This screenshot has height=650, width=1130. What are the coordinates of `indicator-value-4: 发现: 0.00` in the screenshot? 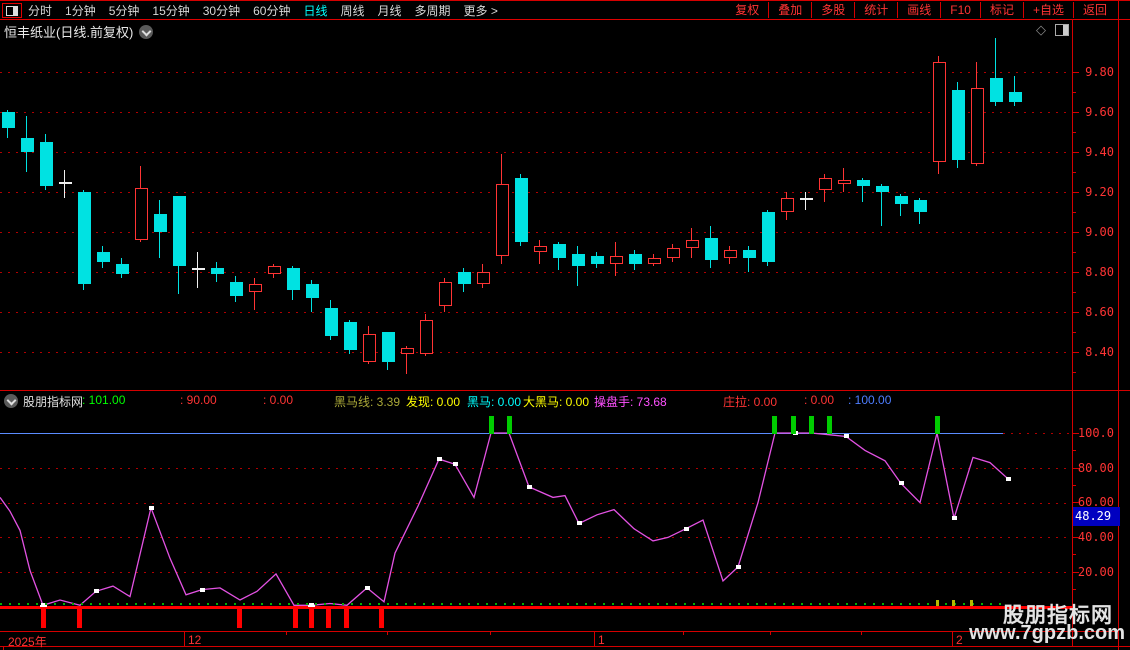 It's located at (433, 402).